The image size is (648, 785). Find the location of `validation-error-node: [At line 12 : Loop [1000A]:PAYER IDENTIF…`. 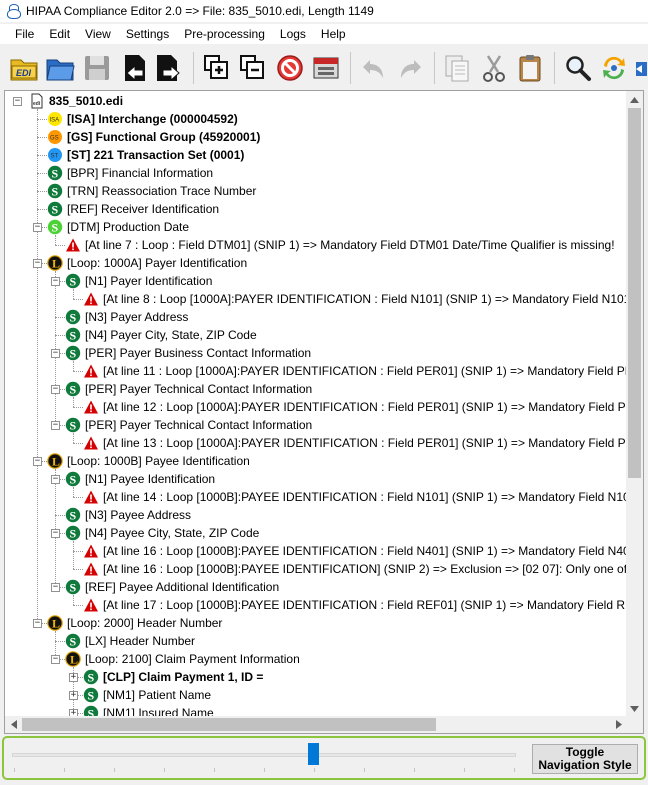

validation-error-node: [At line 12 : Loop [1000A]:PAYER IDENTIF… is located at coordinates (355, 407).